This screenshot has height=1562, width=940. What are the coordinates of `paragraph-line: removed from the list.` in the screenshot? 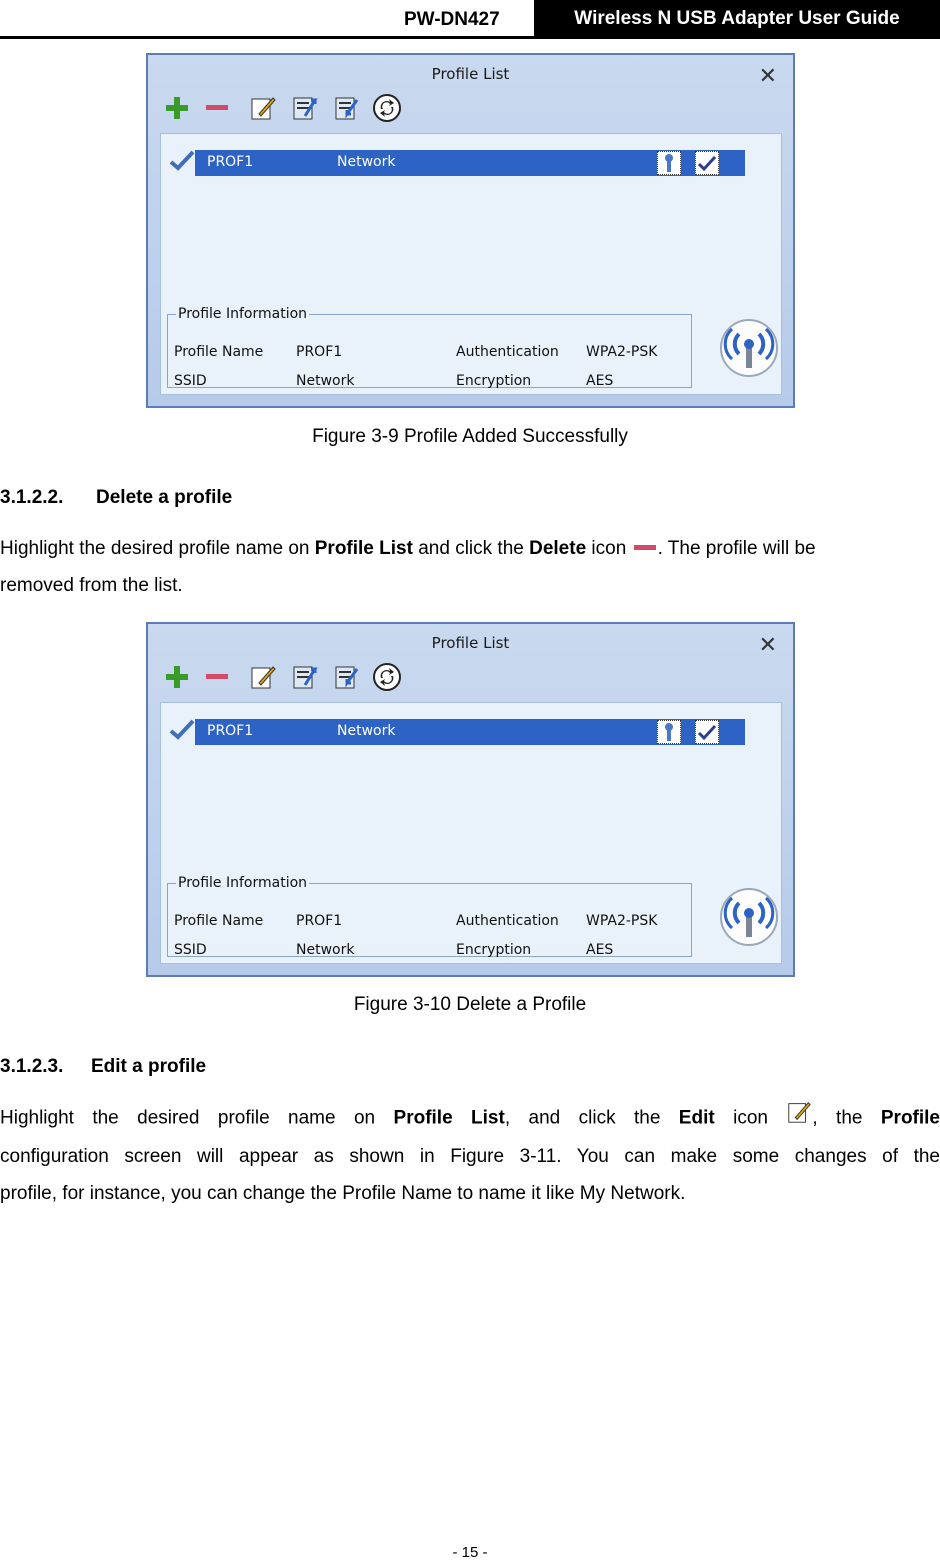 It's located at (91, 586).